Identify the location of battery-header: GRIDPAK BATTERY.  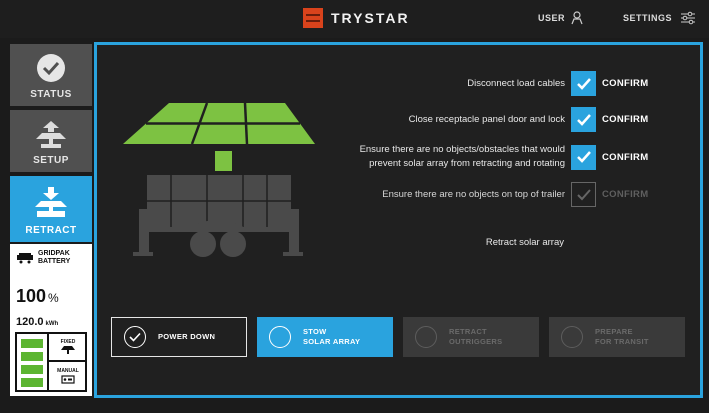
(51, 255).